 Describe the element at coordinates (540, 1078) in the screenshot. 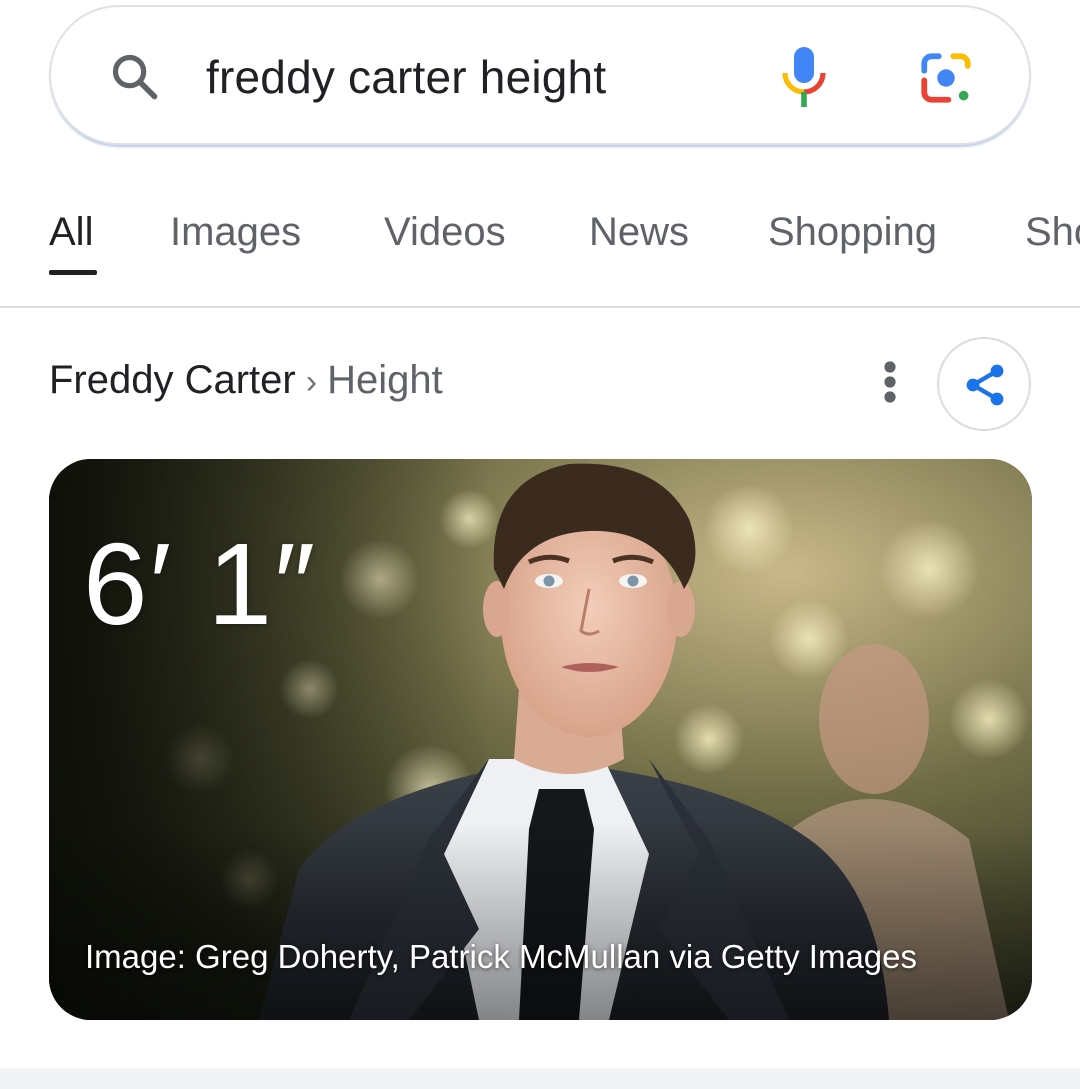

I see `divider-band` at that location.